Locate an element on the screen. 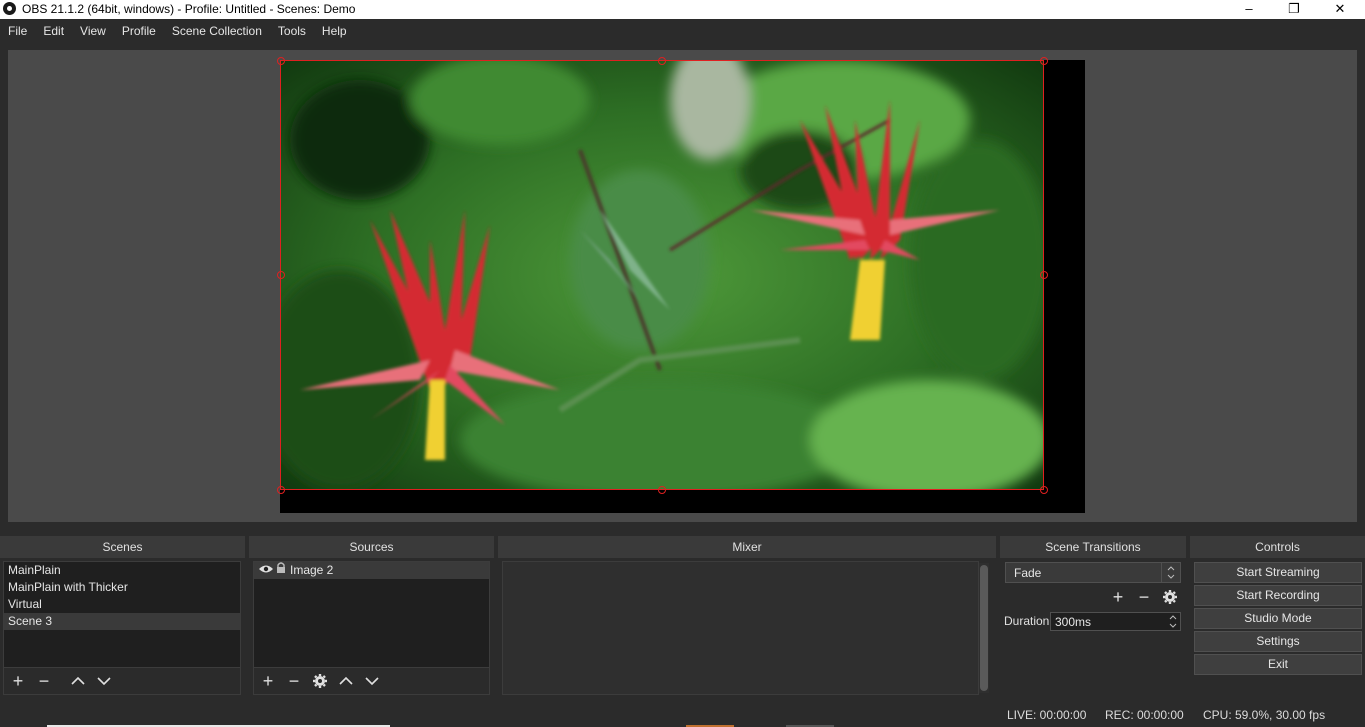  mixer-dock-title: Mixer is located at coordinates (747, 547).